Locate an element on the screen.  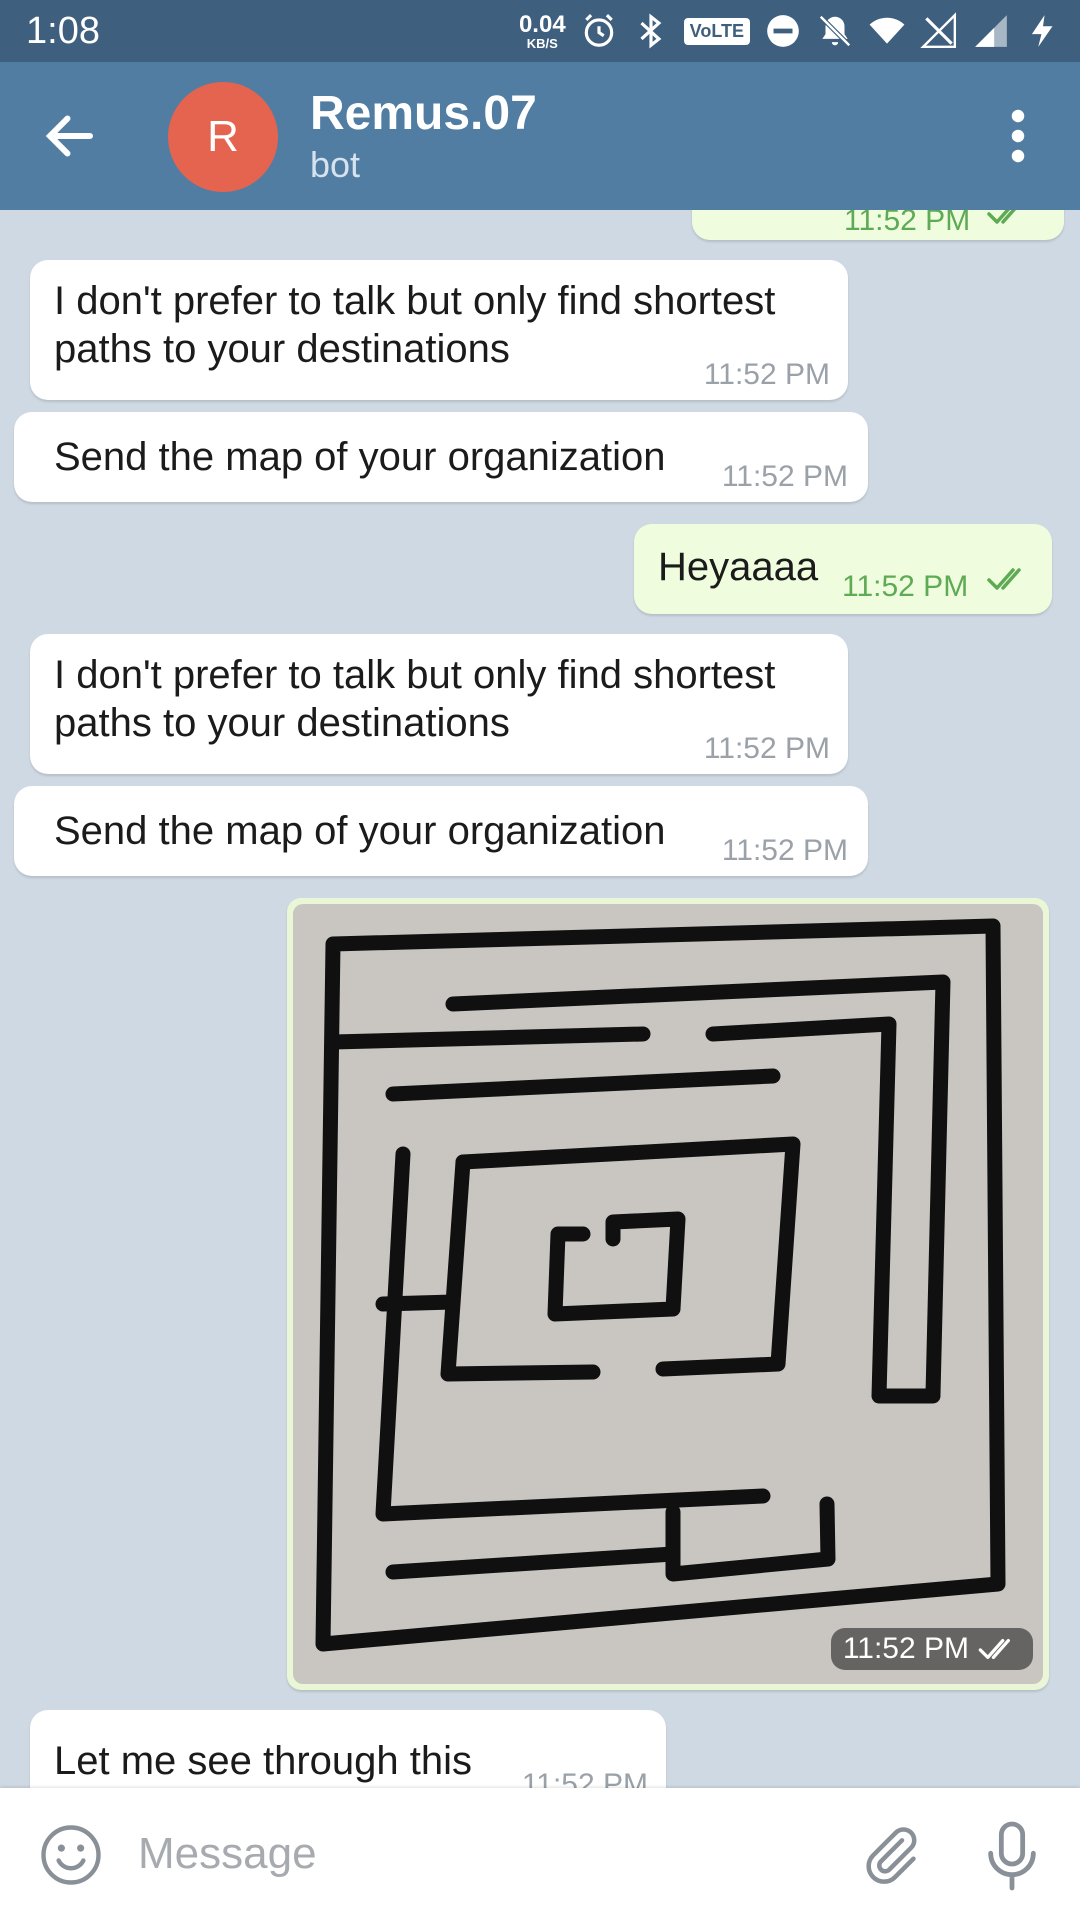
do-not-disturb-icon is located at coordinates (783, 31).